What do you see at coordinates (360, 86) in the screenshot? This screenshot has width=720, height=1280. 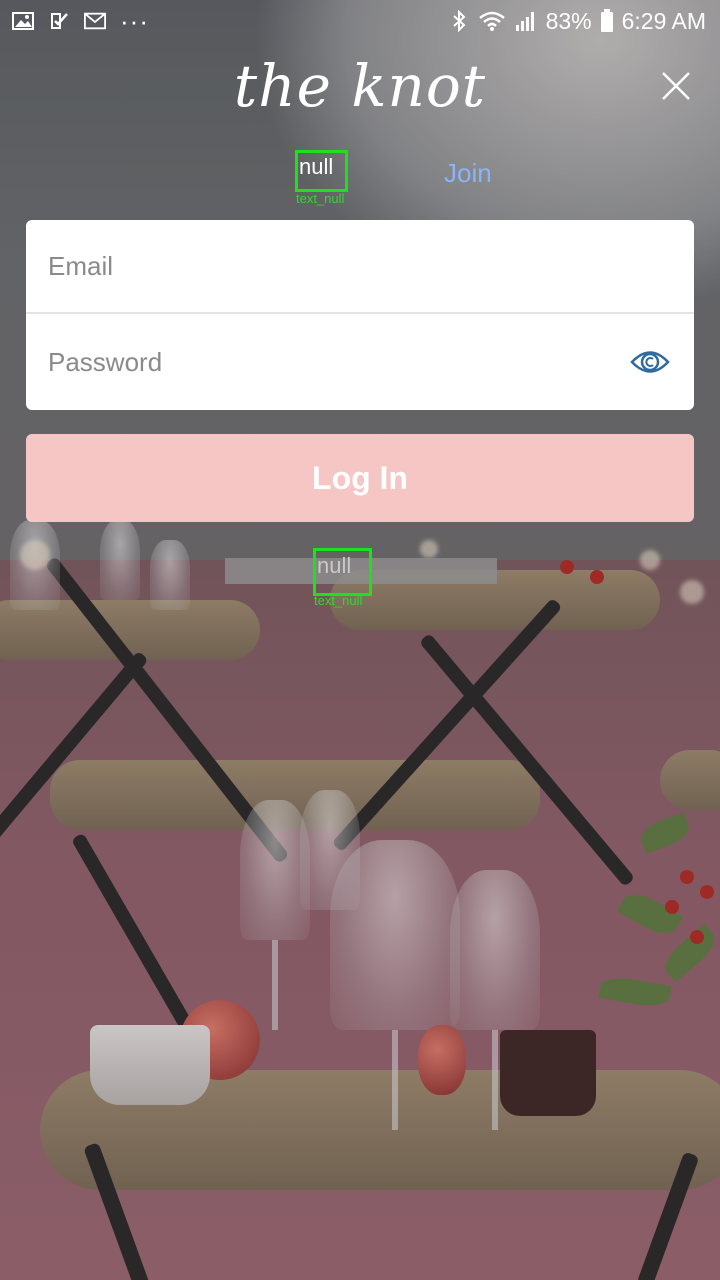 I see `app-logo: the knot` at bounding box center [360, 86].